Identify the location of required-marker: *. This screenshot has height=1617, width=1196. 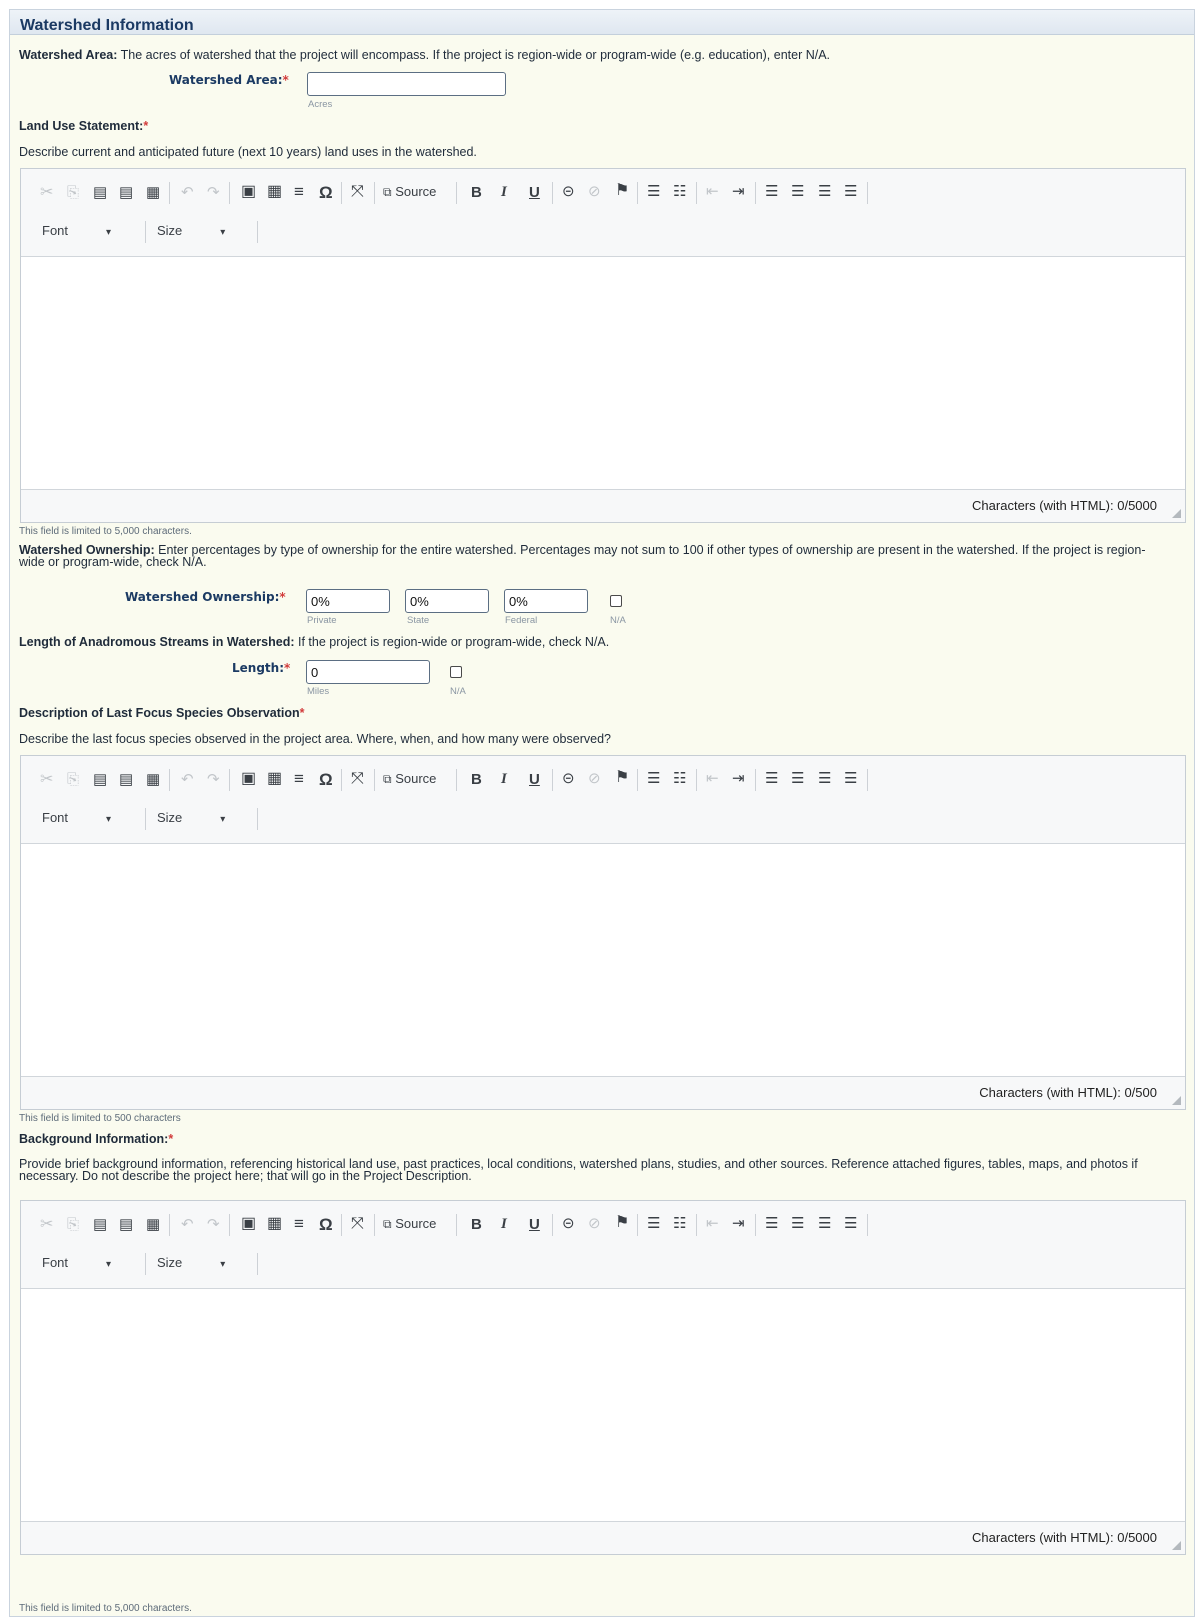
(146, 126).